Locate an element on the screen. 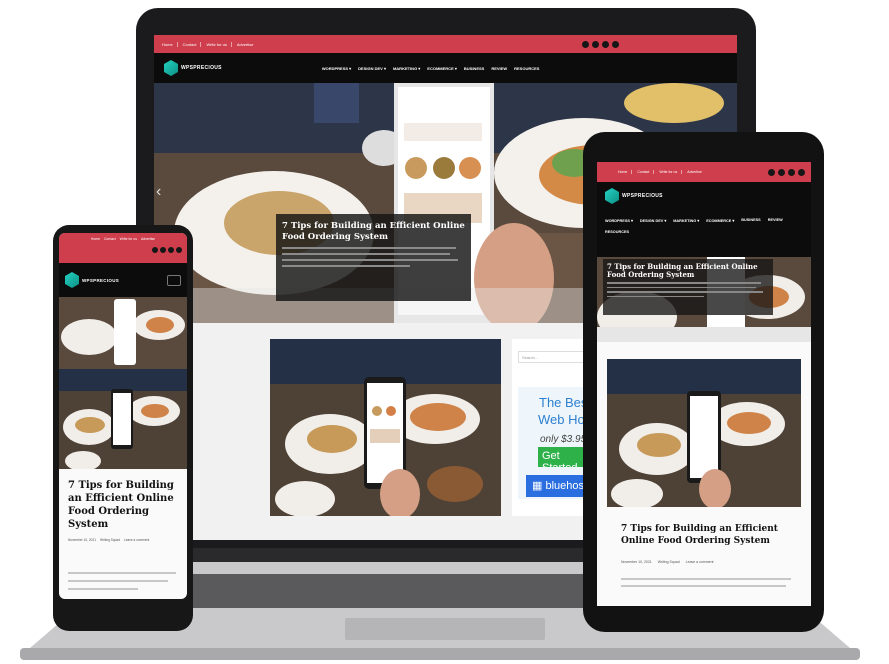 This screenshot has width=889, height=664. phone-social-icons is located at coordinates (123, 250).